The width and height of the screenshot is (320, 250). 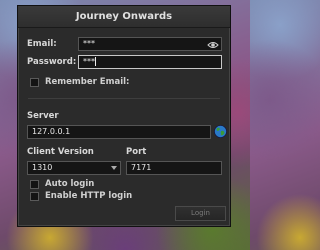 What do you see at coordinates (52, 62) in the screenshot?
I see `password-label: Password:` at bounding box center [52, 62].